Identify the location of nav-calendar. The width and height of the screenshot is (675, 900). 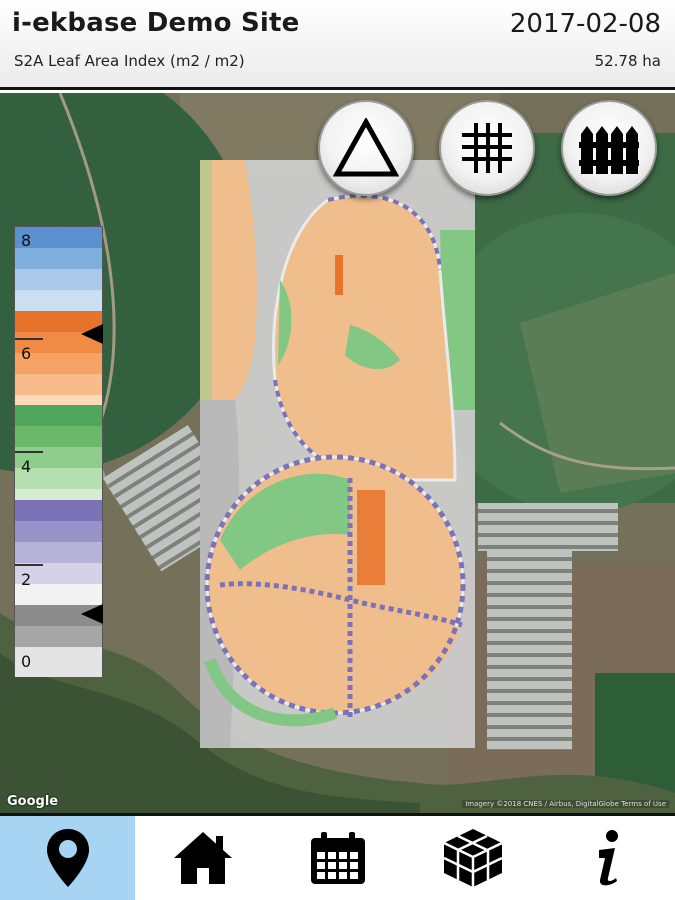
(337, 858).